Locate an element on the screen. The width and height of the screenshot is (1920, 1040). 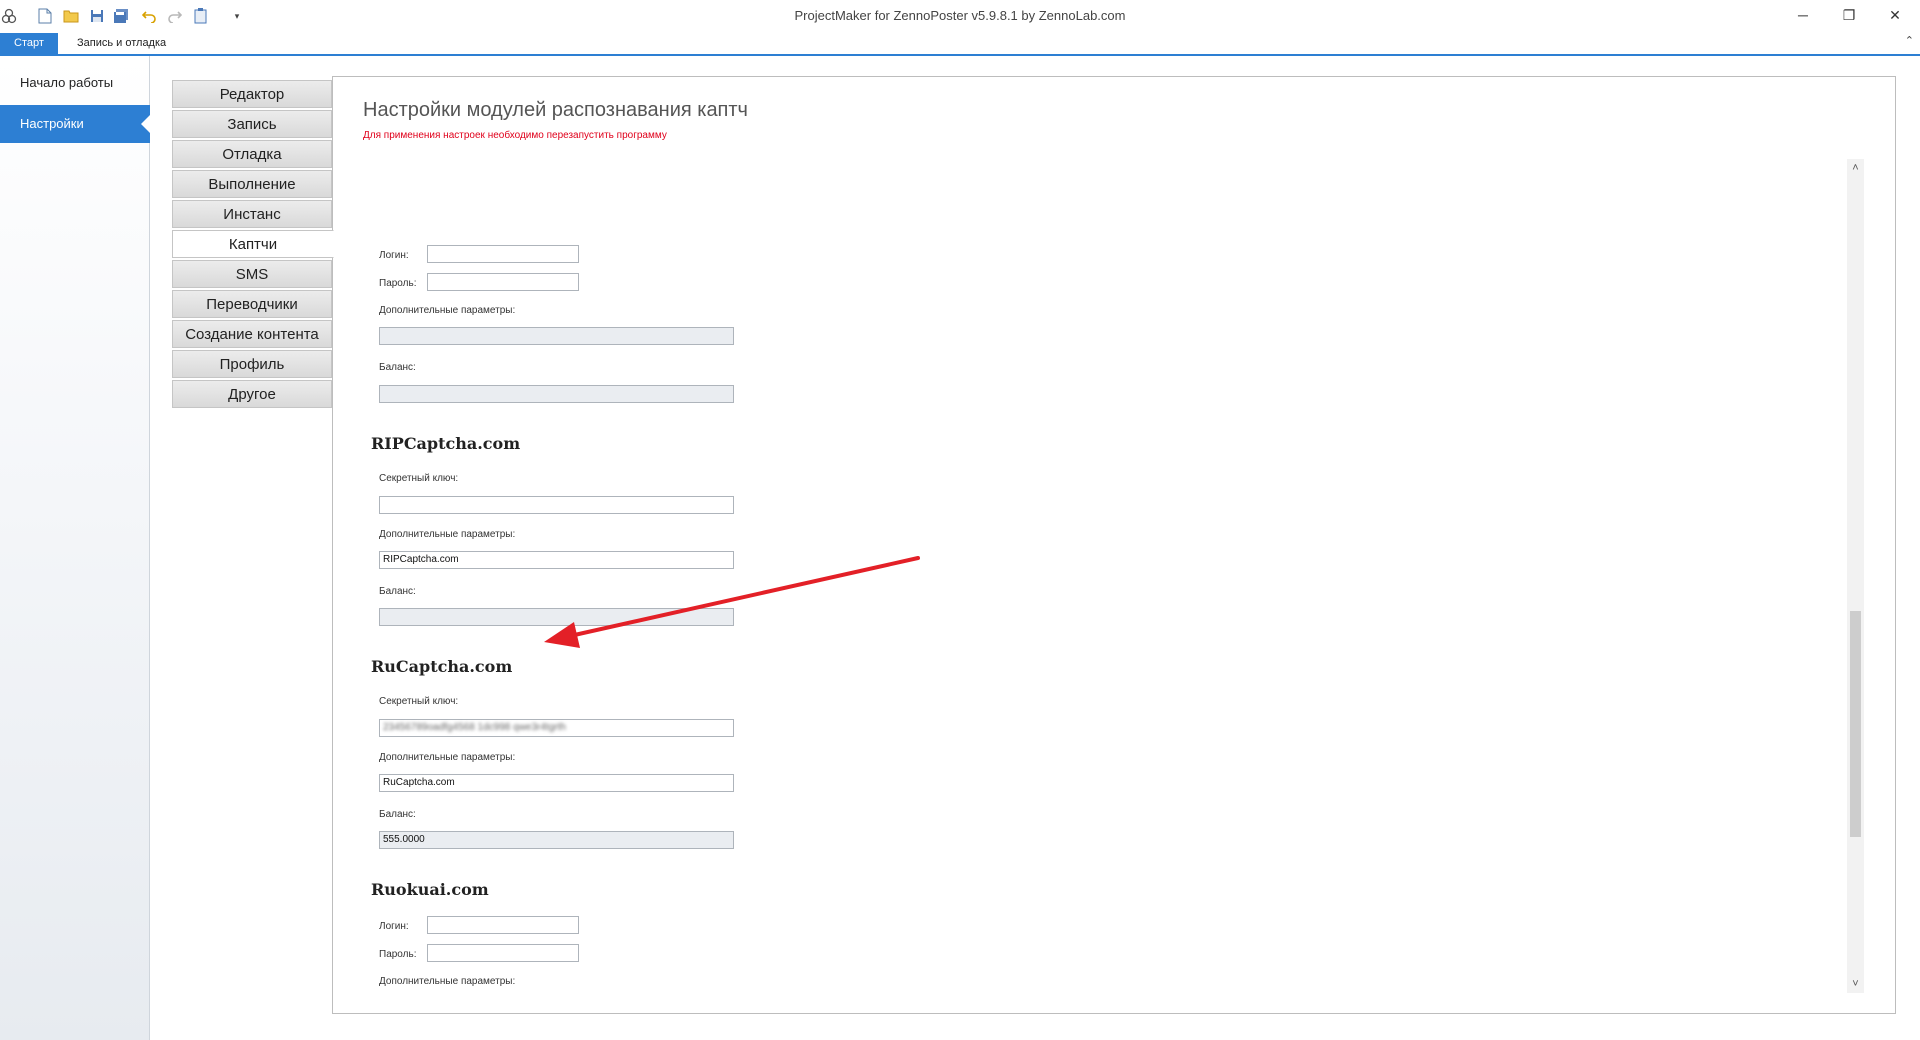
page-title: Настройки модулей распознавания каптч is located at coordinates (555, 110).